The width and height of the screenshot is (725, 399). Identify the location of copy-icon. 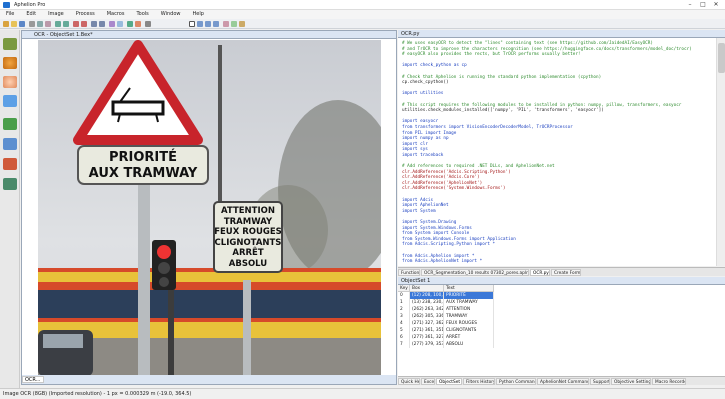
(40, 24).